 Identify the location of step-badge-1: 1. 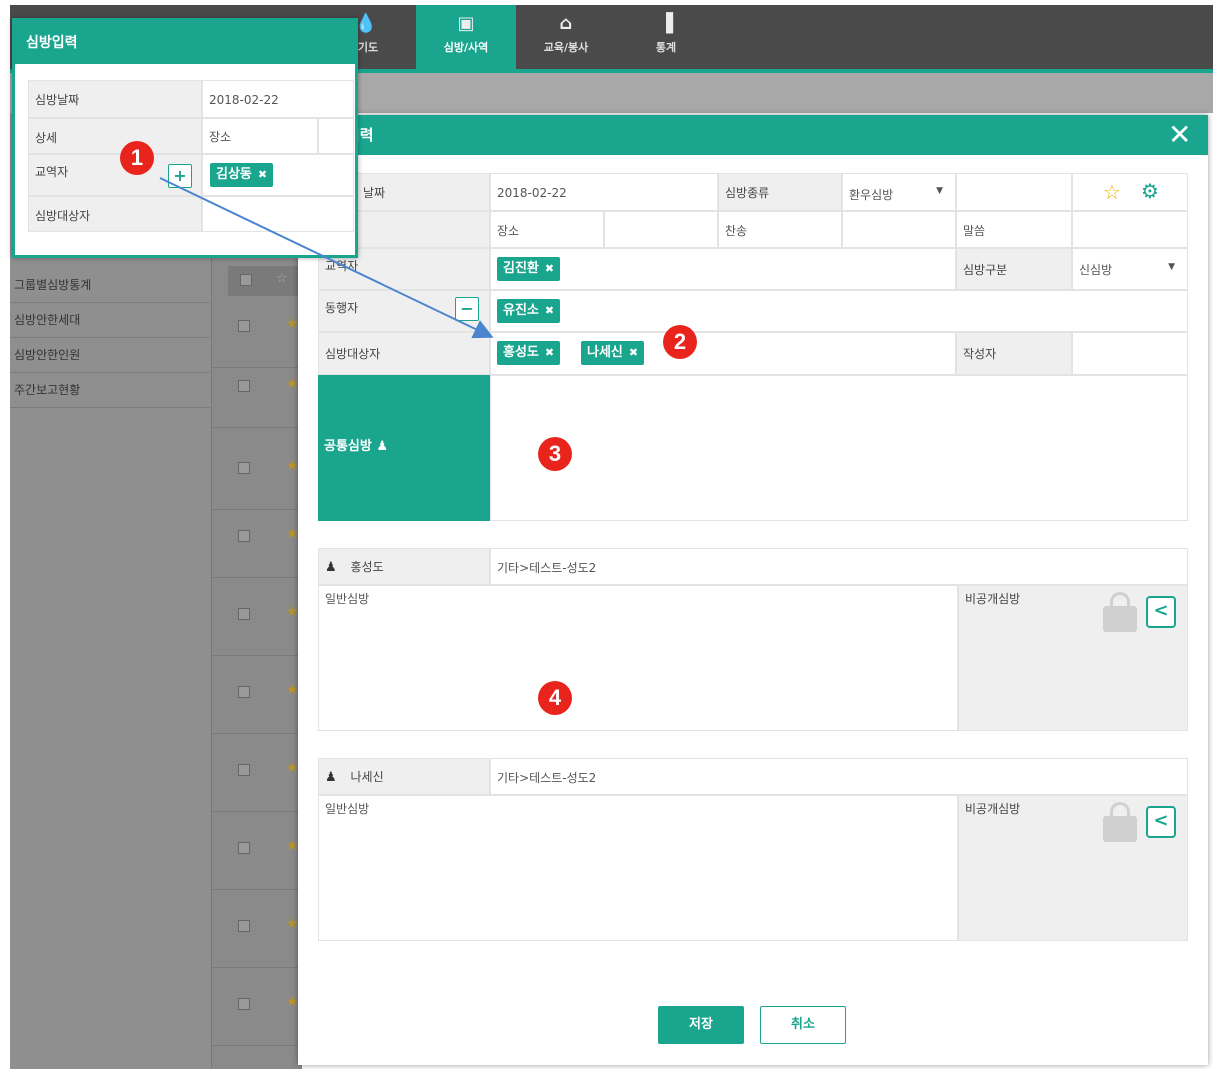
(137, 158).